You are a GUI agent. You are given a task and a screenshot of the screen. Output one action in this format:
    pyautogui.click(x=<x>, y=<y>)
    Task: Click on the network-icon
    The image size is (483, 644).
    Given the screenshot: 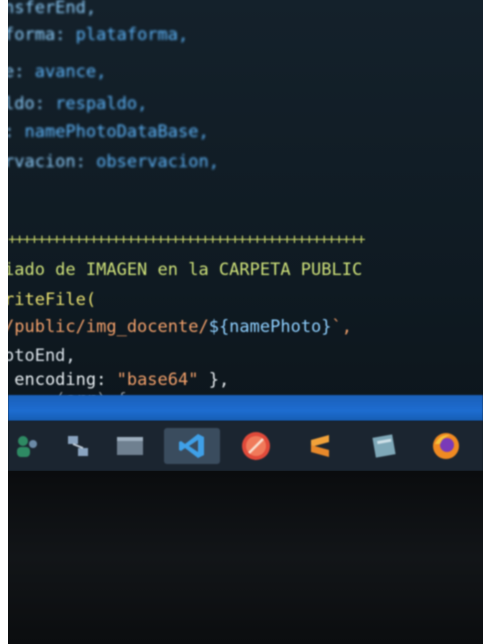 What is the action you would take?
    pyautogui.click(x=78, y=446)
    